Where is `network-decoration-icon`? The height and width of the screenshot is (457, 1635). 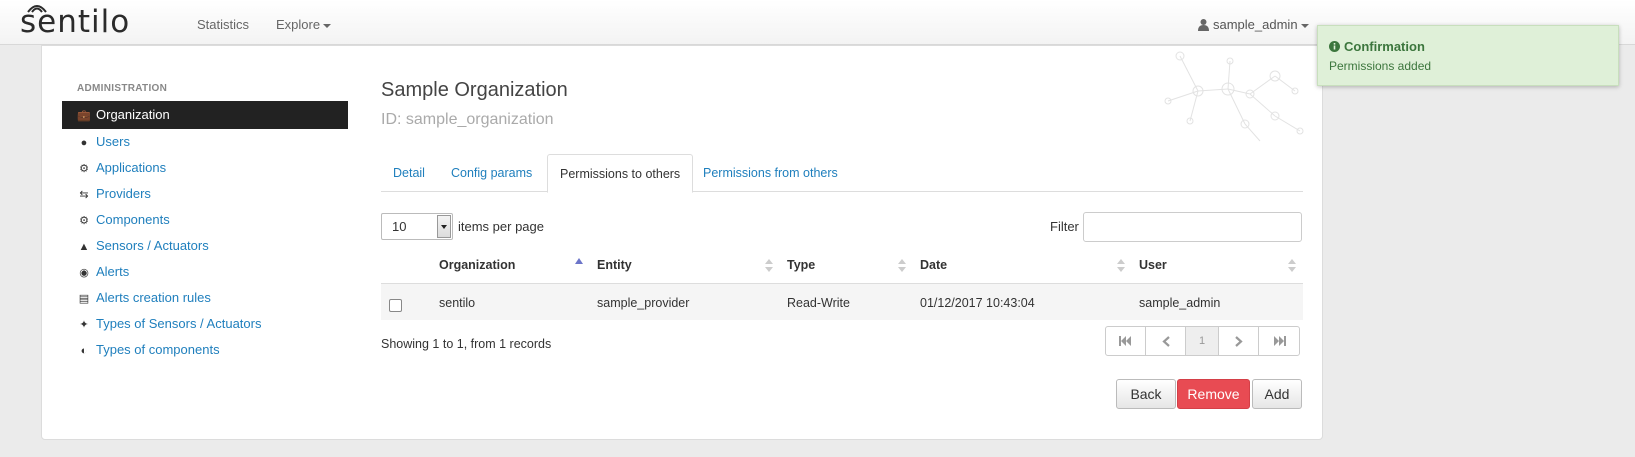 network-decoration-icon is located at coordinates (1234, 96).